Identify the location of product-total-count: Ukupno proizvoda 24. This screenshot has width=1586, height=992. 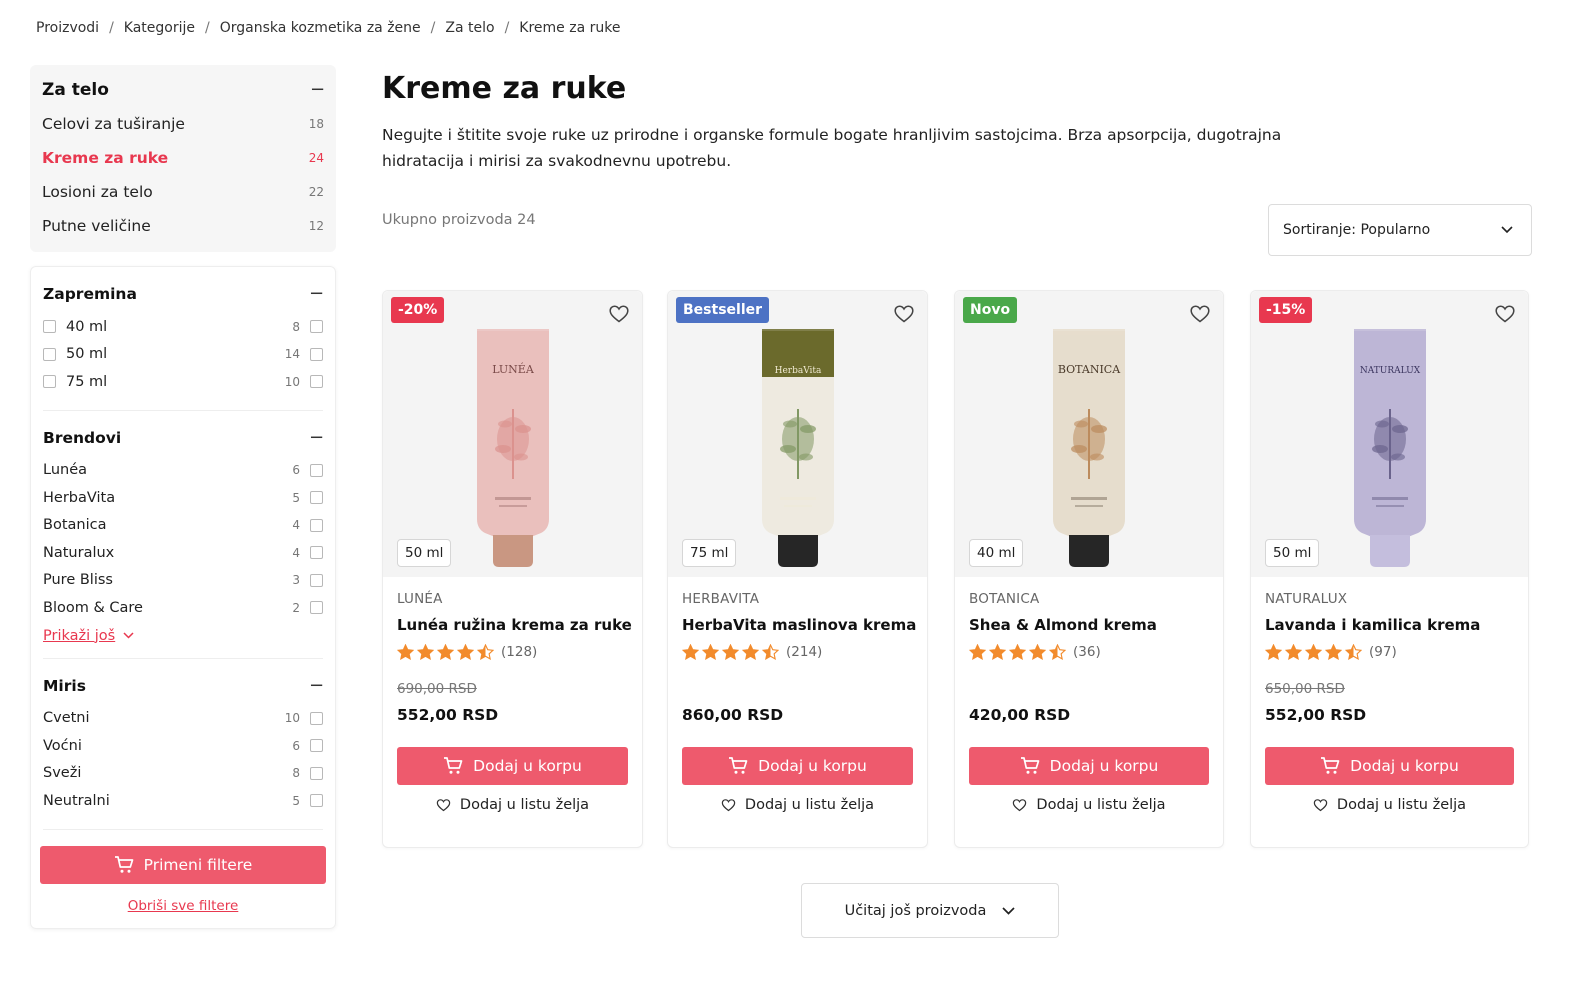
(459, 220).